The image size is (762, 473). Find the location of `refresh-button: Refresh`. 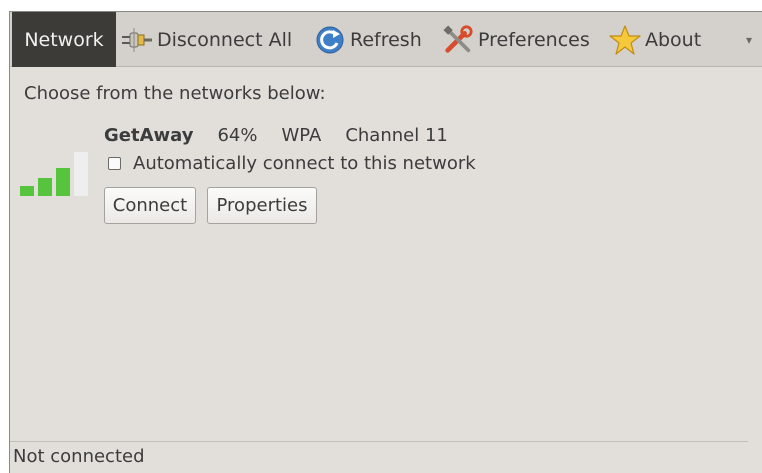

refresh-button: Refresh is located at coordinates (368, 39).